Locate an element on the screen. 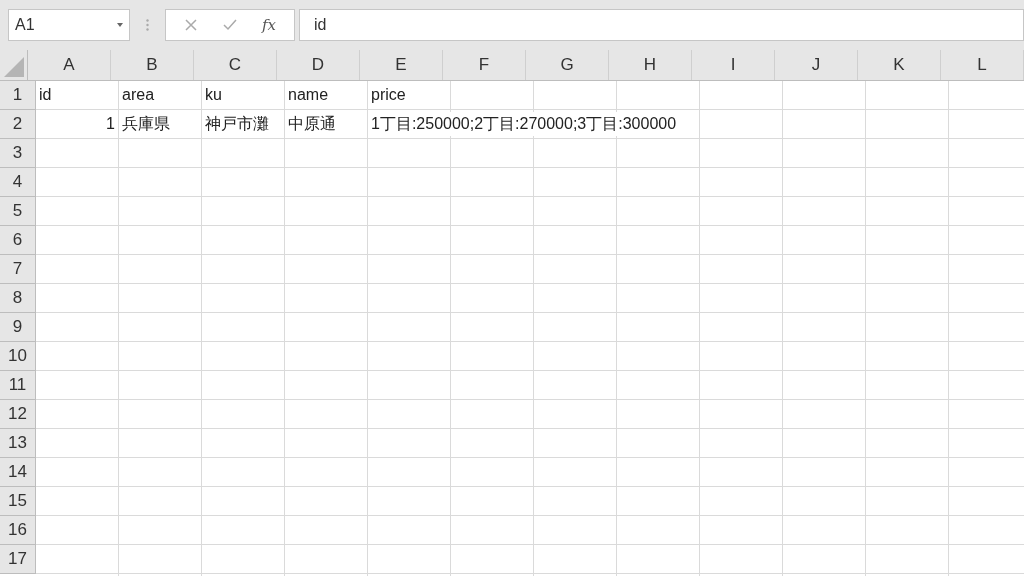 The width and height of the screenshot is (1024, 576). row-header: 12 is located at coordinates (18, 414).